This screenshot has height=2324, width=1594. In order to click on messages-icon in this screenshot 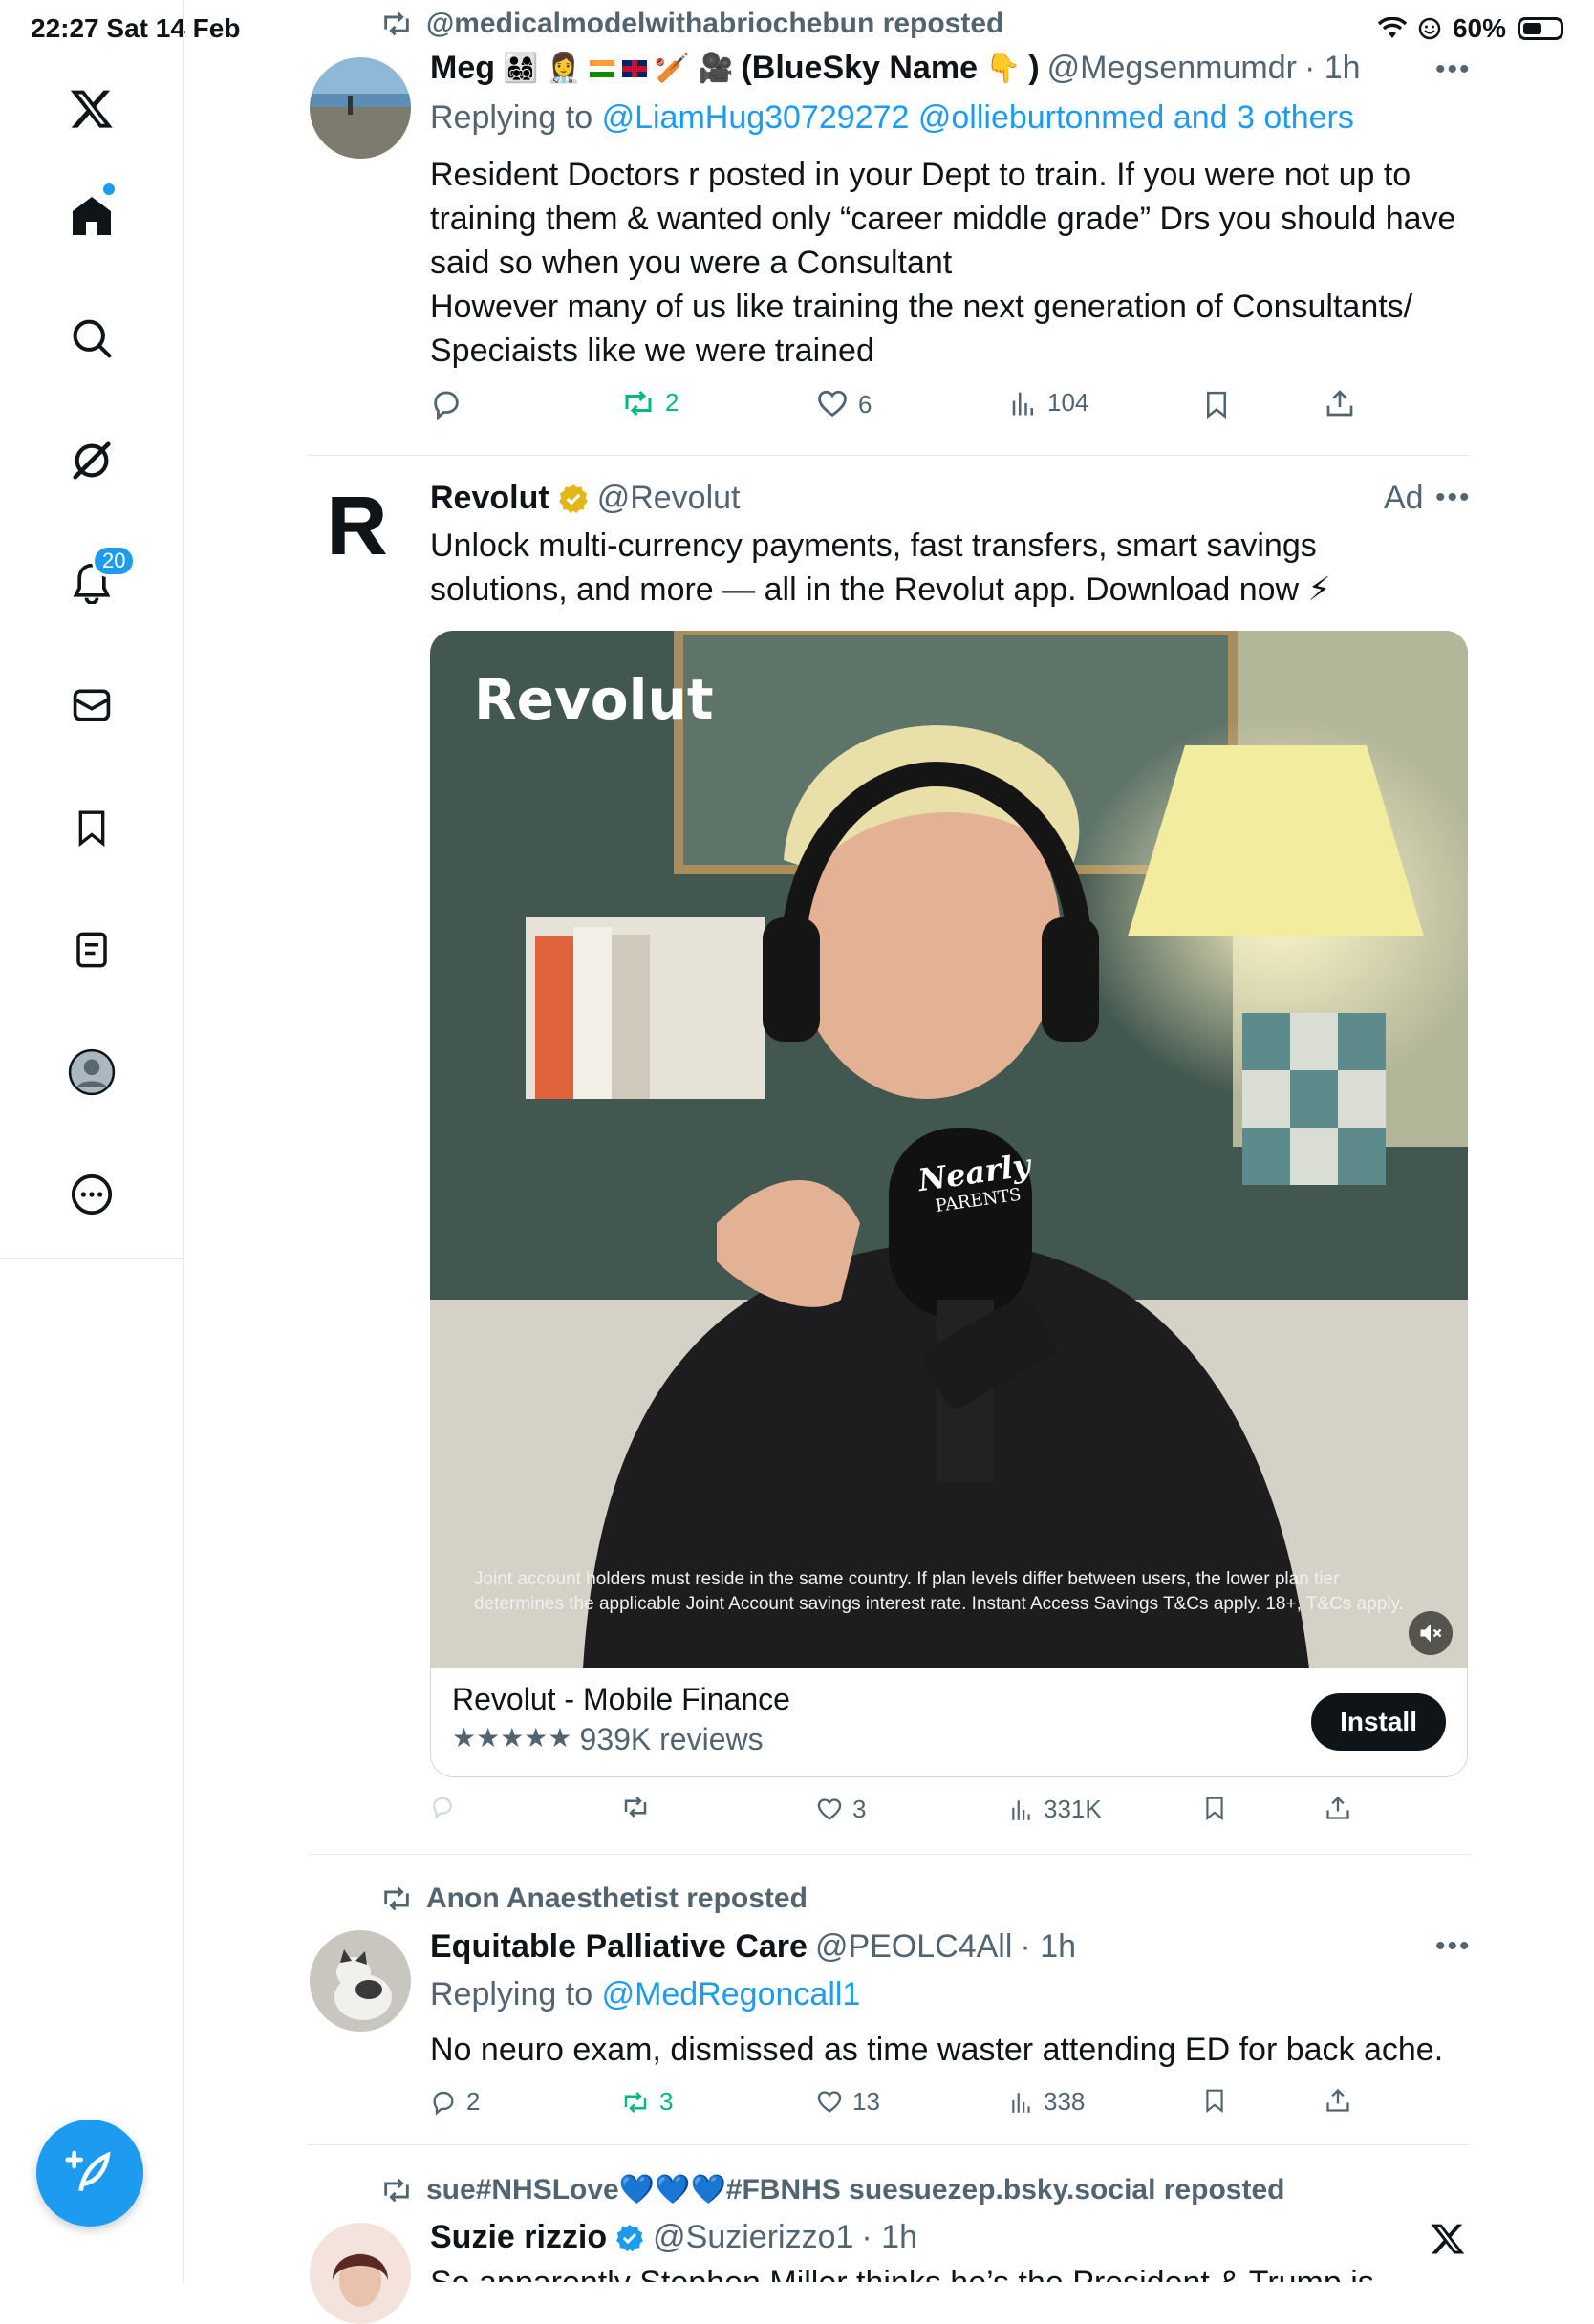, I will do `click(92, 705)`.